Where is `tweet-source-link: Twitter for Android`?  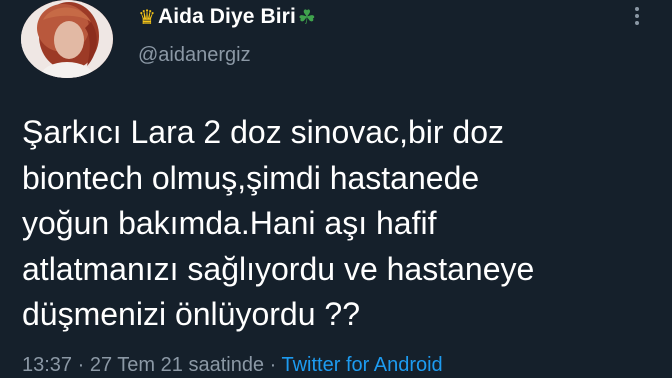 tweet-source-link: Twitter for Android is located at coordinates (362, 365).